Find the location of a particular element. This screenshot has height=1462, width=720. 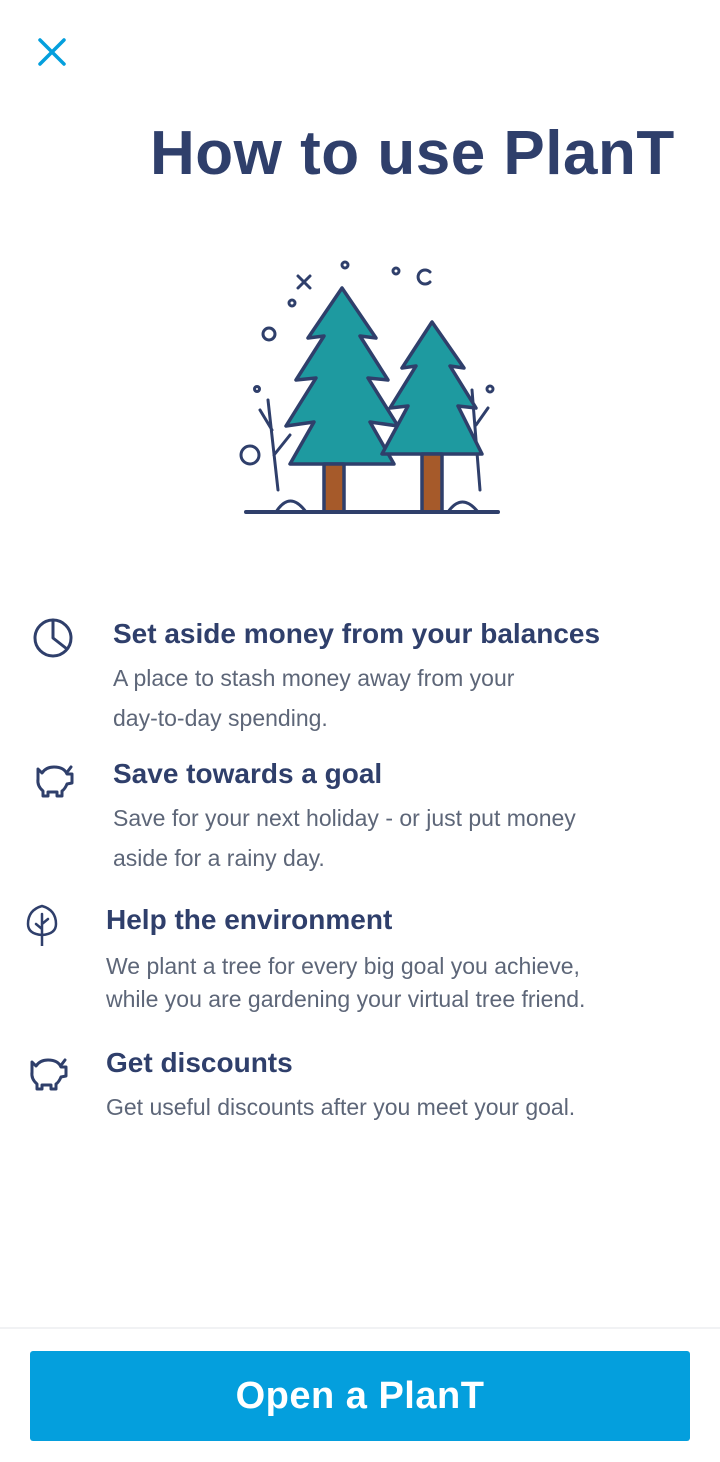

feature-title: Help the environment is located at coordinates (249, 919).